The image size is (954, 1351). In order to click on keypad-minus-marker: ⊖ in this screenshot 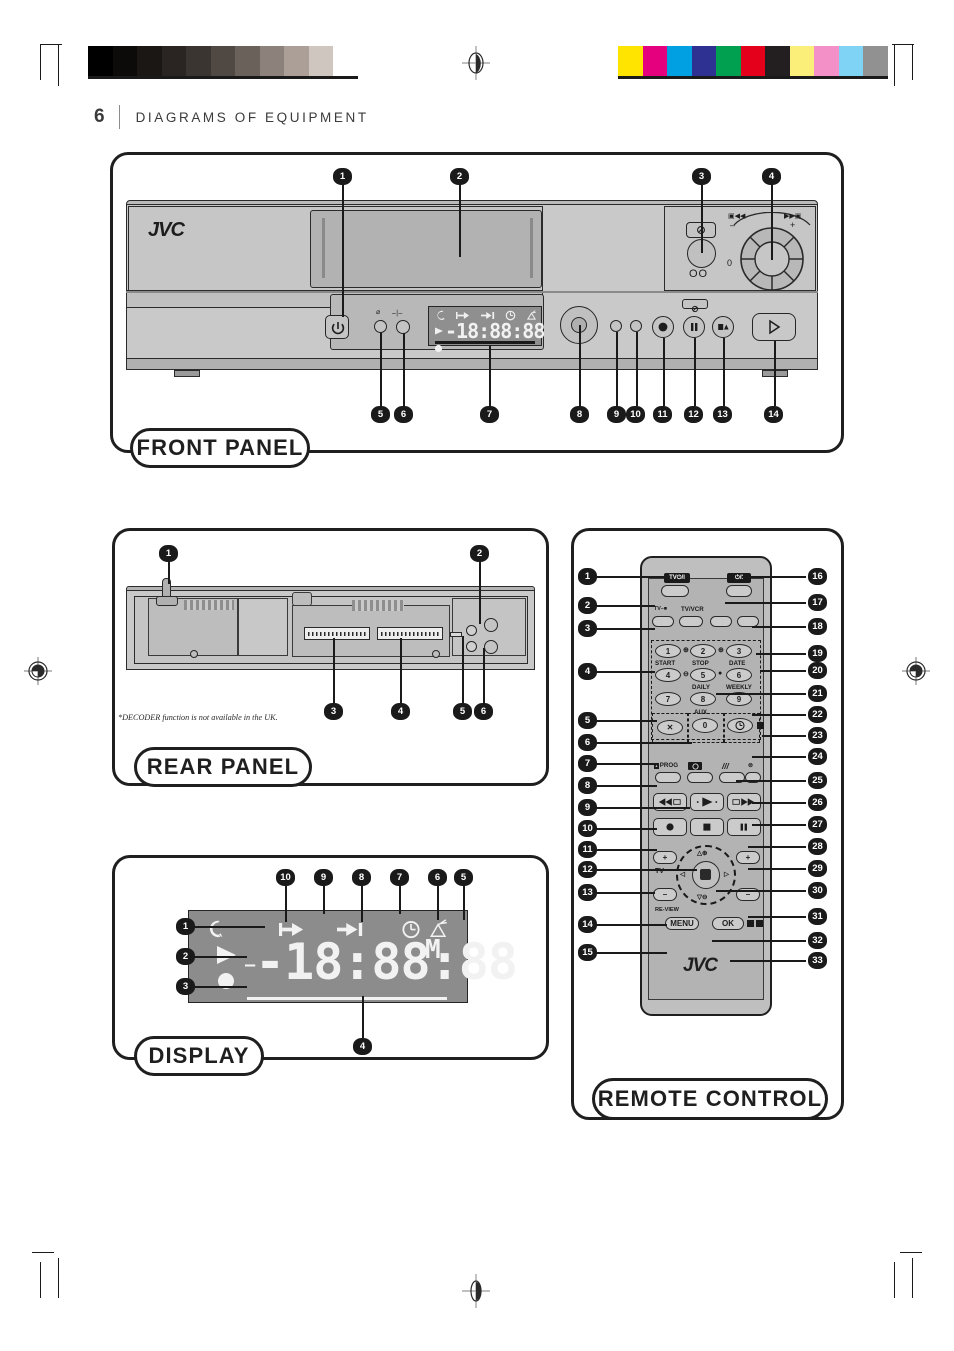, I will do `click(686, 674)`.